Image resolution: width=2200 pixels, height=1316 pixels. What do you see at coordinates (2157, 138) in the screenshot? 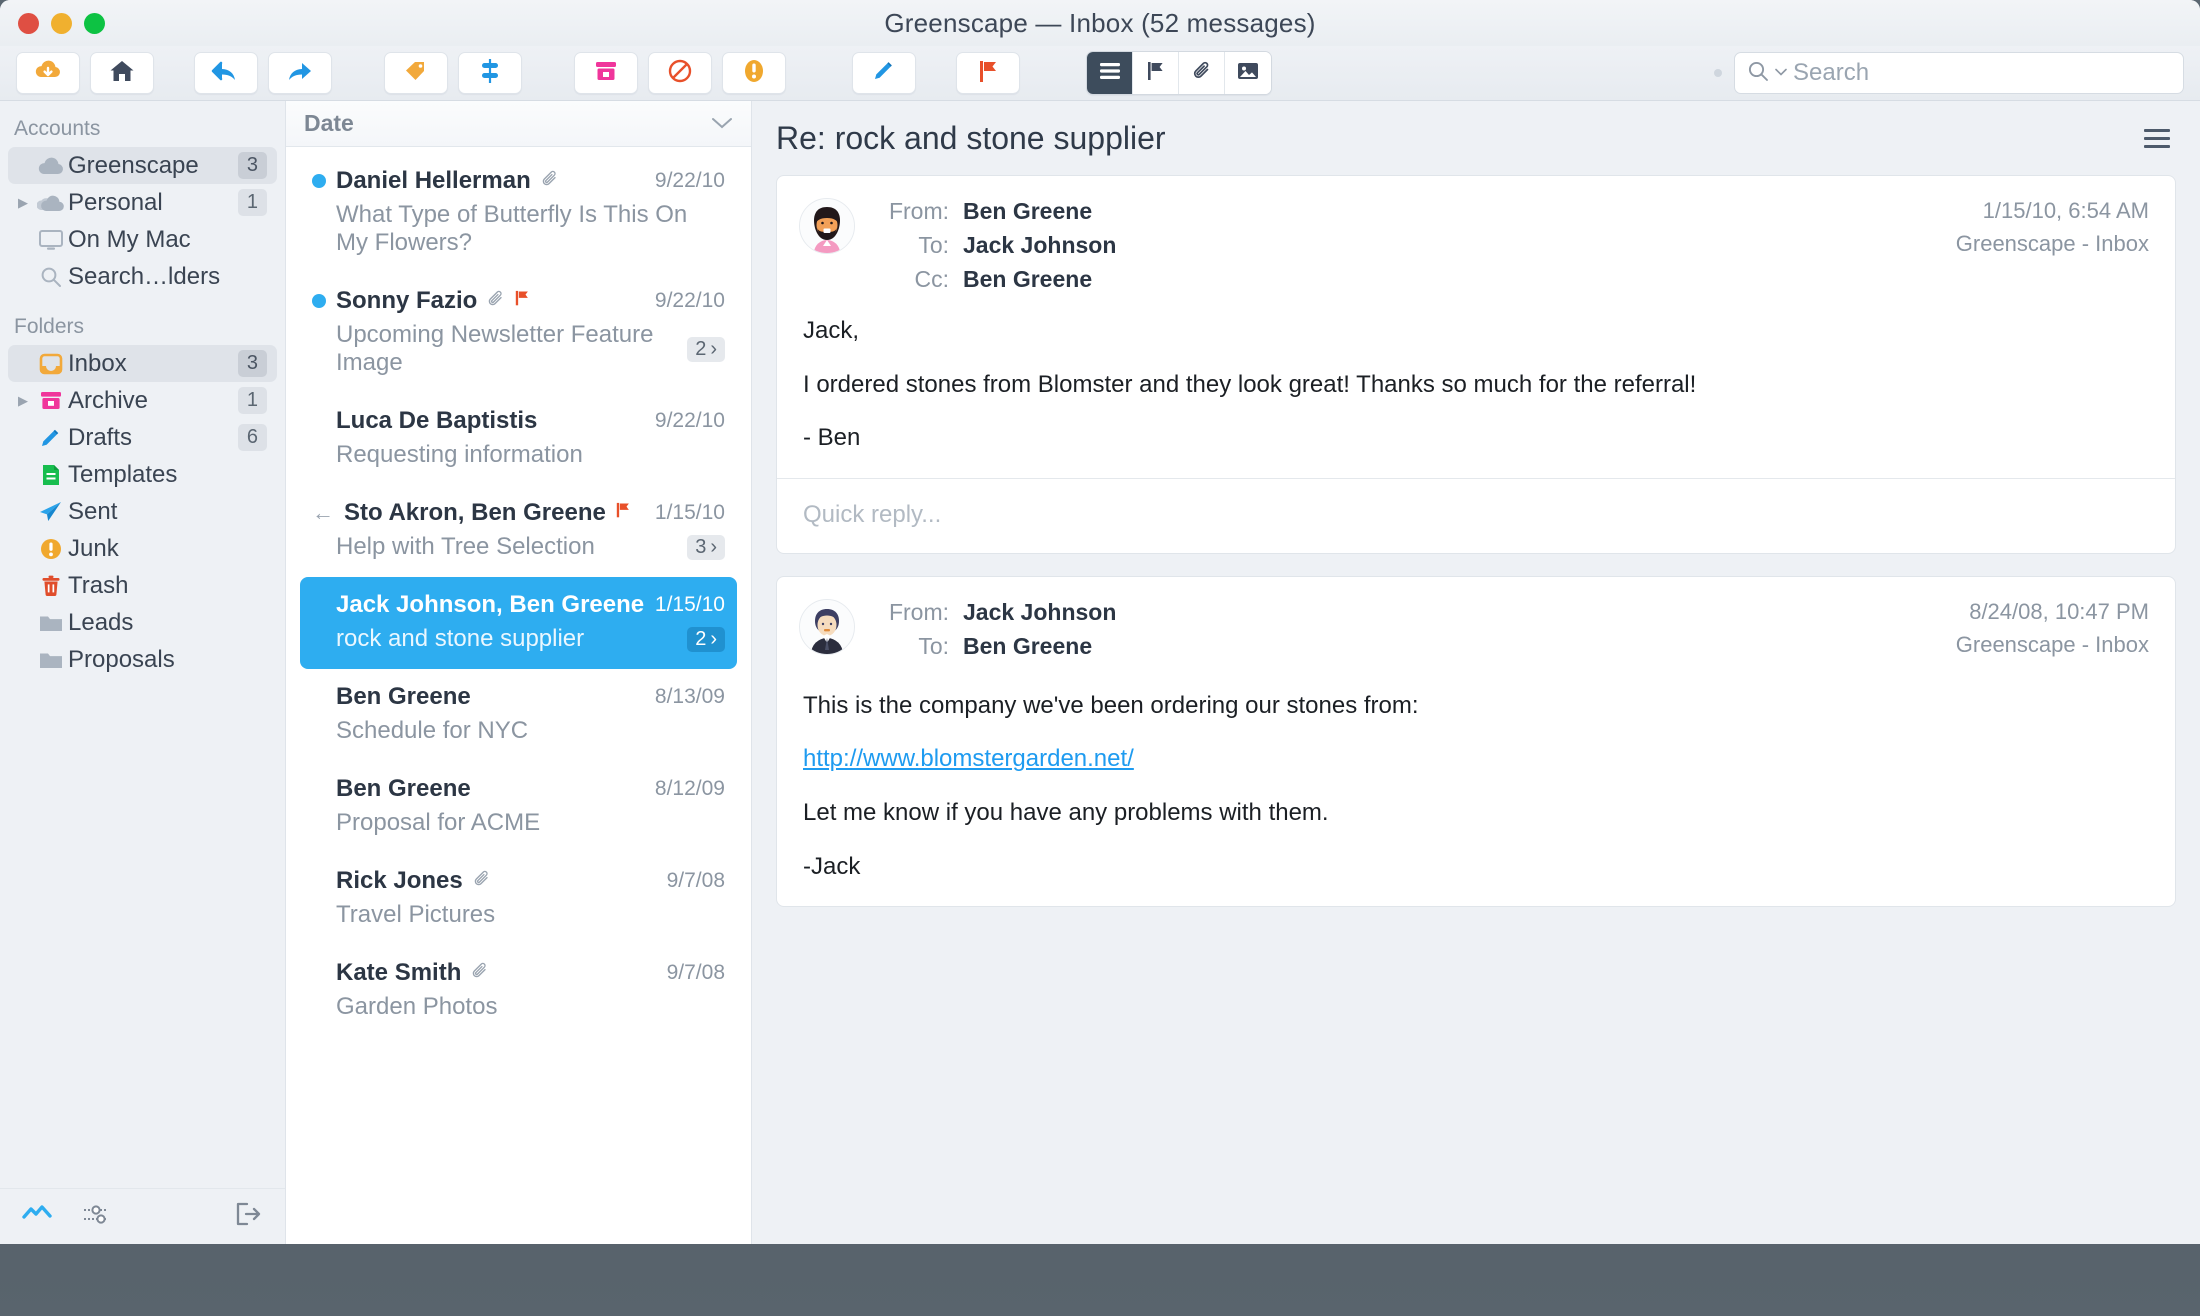
I see `hamburger-icon` at bounding box center [2157, 138].